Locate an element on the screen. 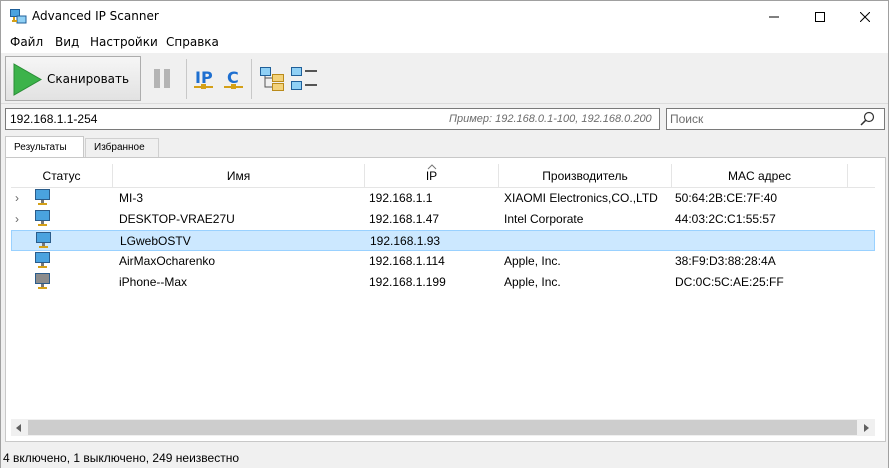 The image size is (889, 468). table-row: LGwebOSTV 192.168.1.93 is located at coordinates (443, 240).